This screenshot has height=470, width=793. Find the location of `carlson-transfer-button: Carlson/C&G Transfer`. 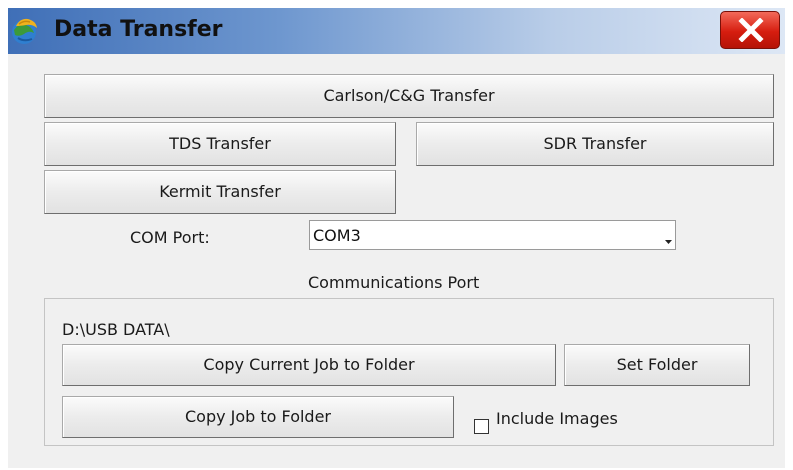

carlson-transfer-button: Carlson/C&G Transfer is located at coordinates (409, 96).